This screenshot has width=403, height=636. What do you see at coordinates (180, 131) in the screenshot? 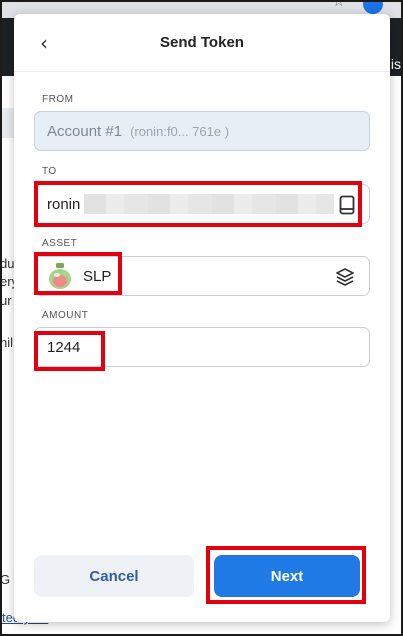
I see `from-account-address: (ronin:f0... 761e )` at bounding box center [180, 131].